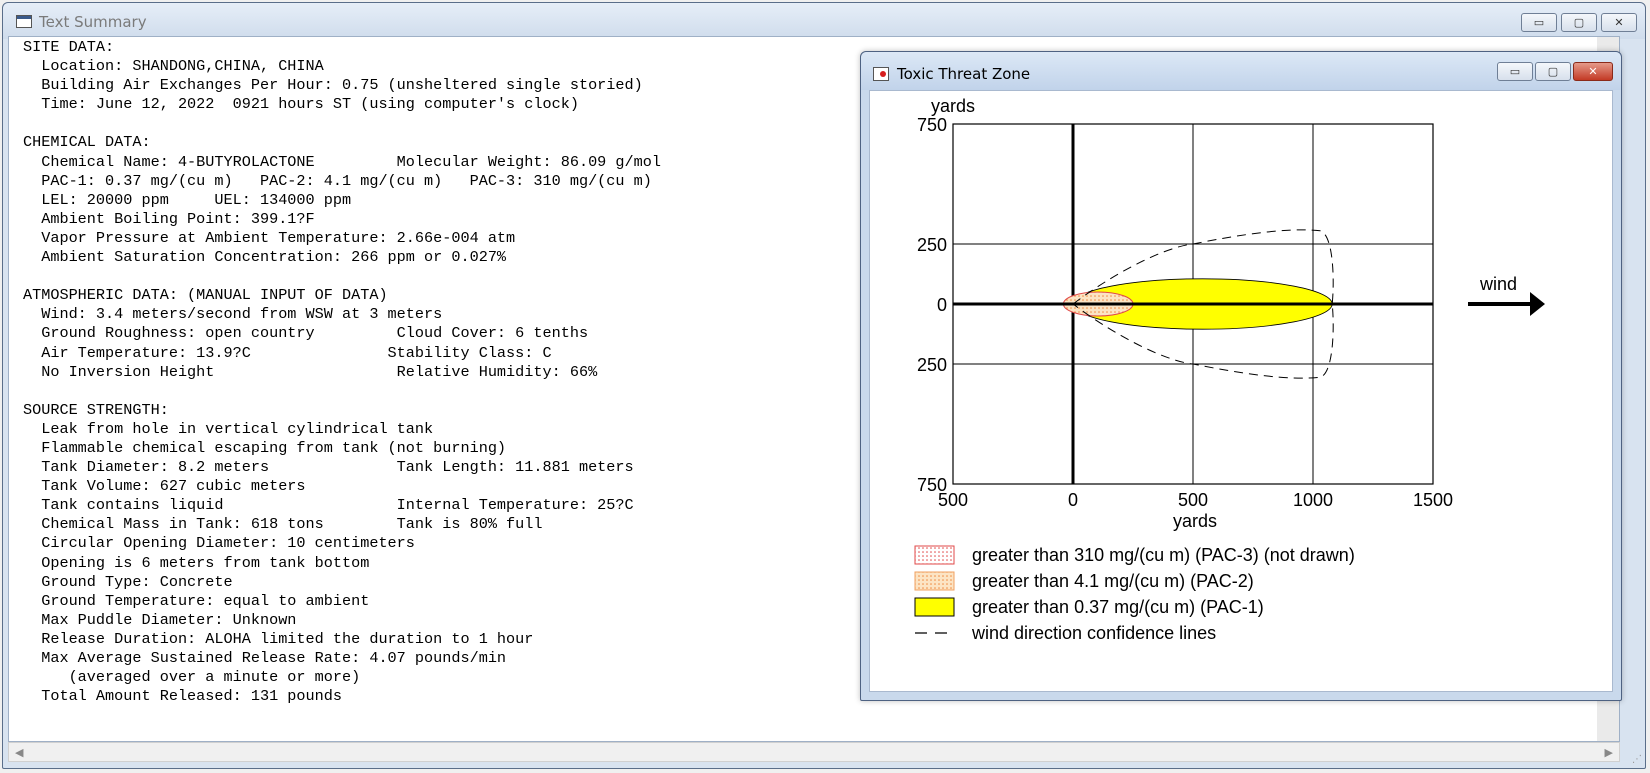 Image resolution: width=1650 pixels, height=773 pixels. Describe the element at coordinates (964, 74) in the screenshot. I see `threat-window-title: Toxic Threat Zone` at that location.